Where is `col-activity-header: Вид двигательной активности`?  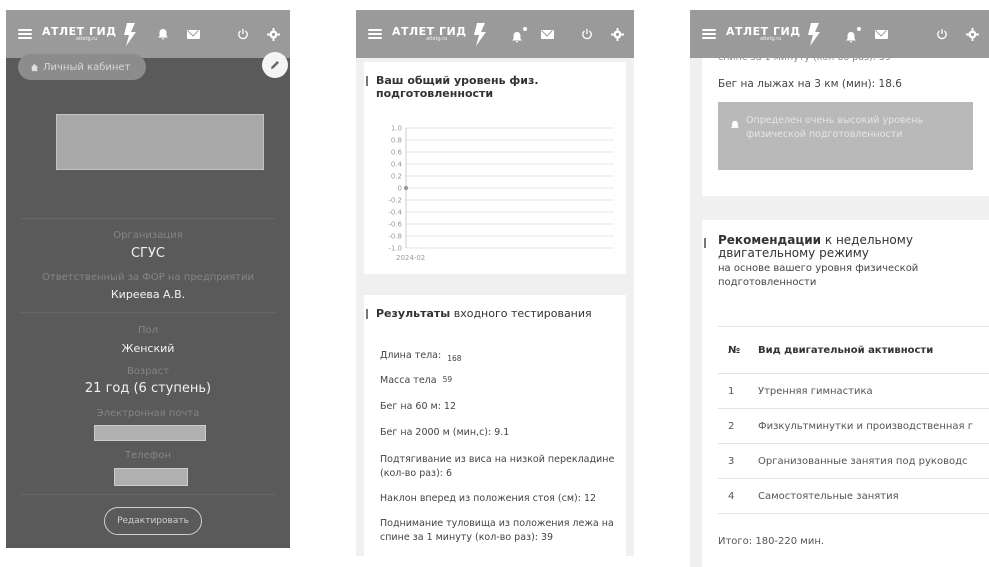 col-activity-header: Вид двигательной активности is located at coordinates (873, 350).